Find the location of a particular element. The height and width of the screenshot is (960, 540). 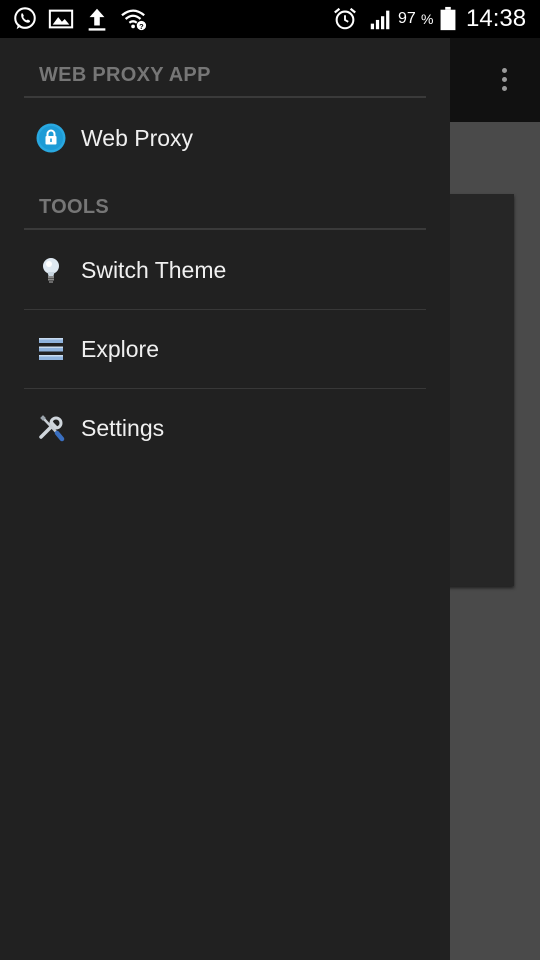

drawer-item-label: Explore is located at coordinates (120, 349).